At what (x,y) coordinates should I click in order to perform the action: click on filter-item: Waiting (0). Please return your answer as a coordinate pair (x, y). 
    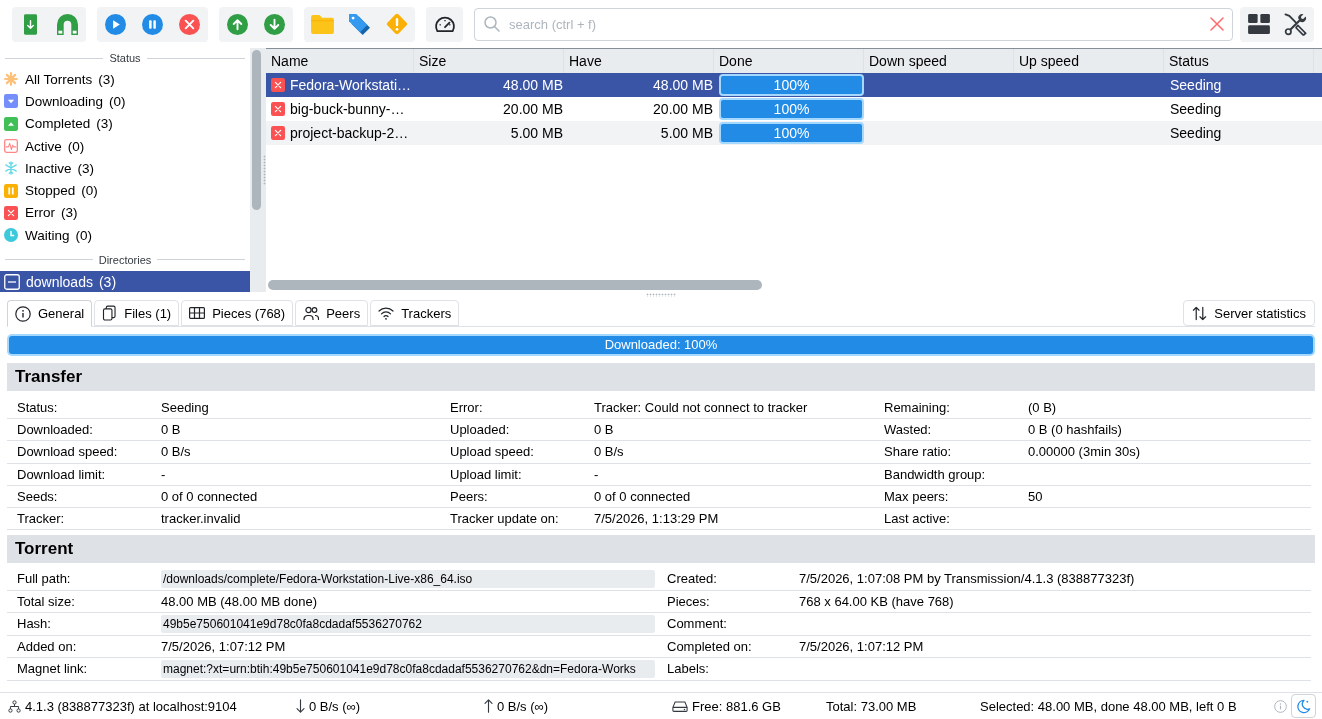
    Looking at the image, I should click on (125, 235).